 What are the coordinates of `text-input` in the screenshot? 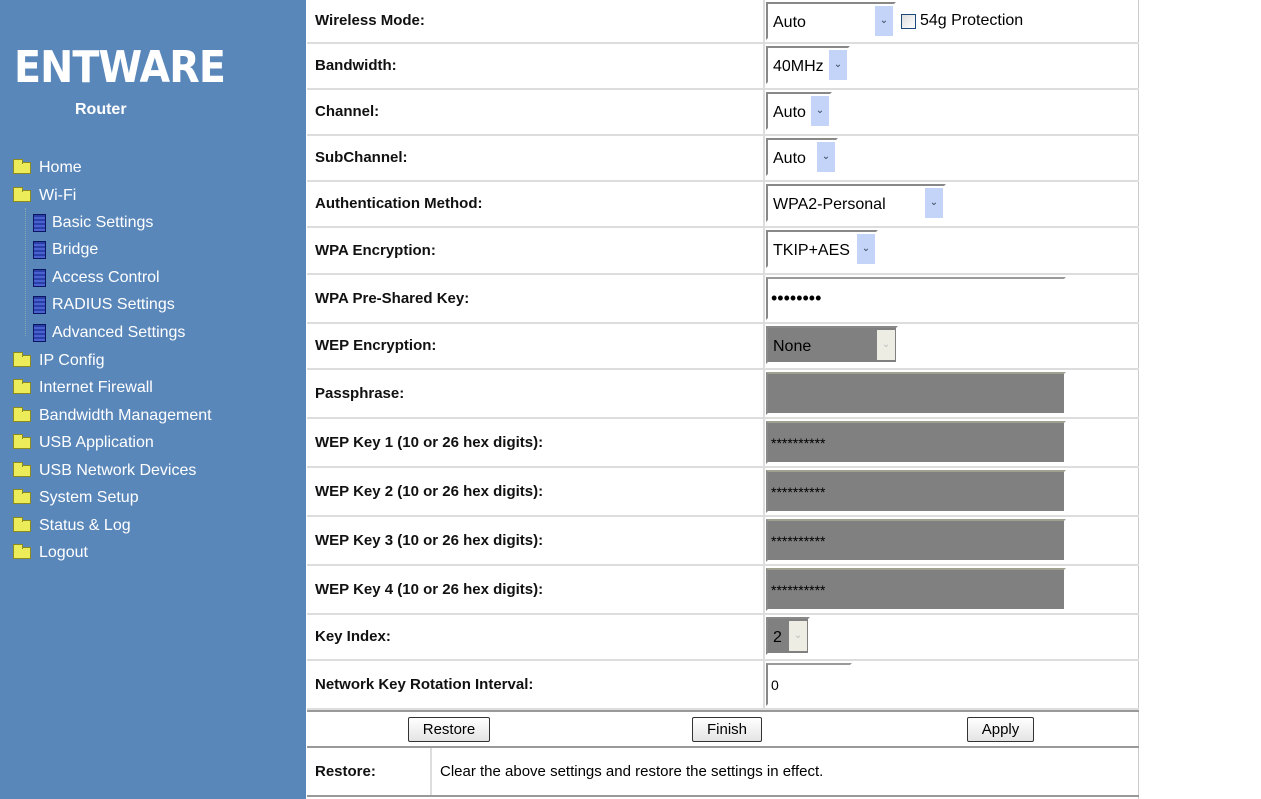 It's located at (916, 393).